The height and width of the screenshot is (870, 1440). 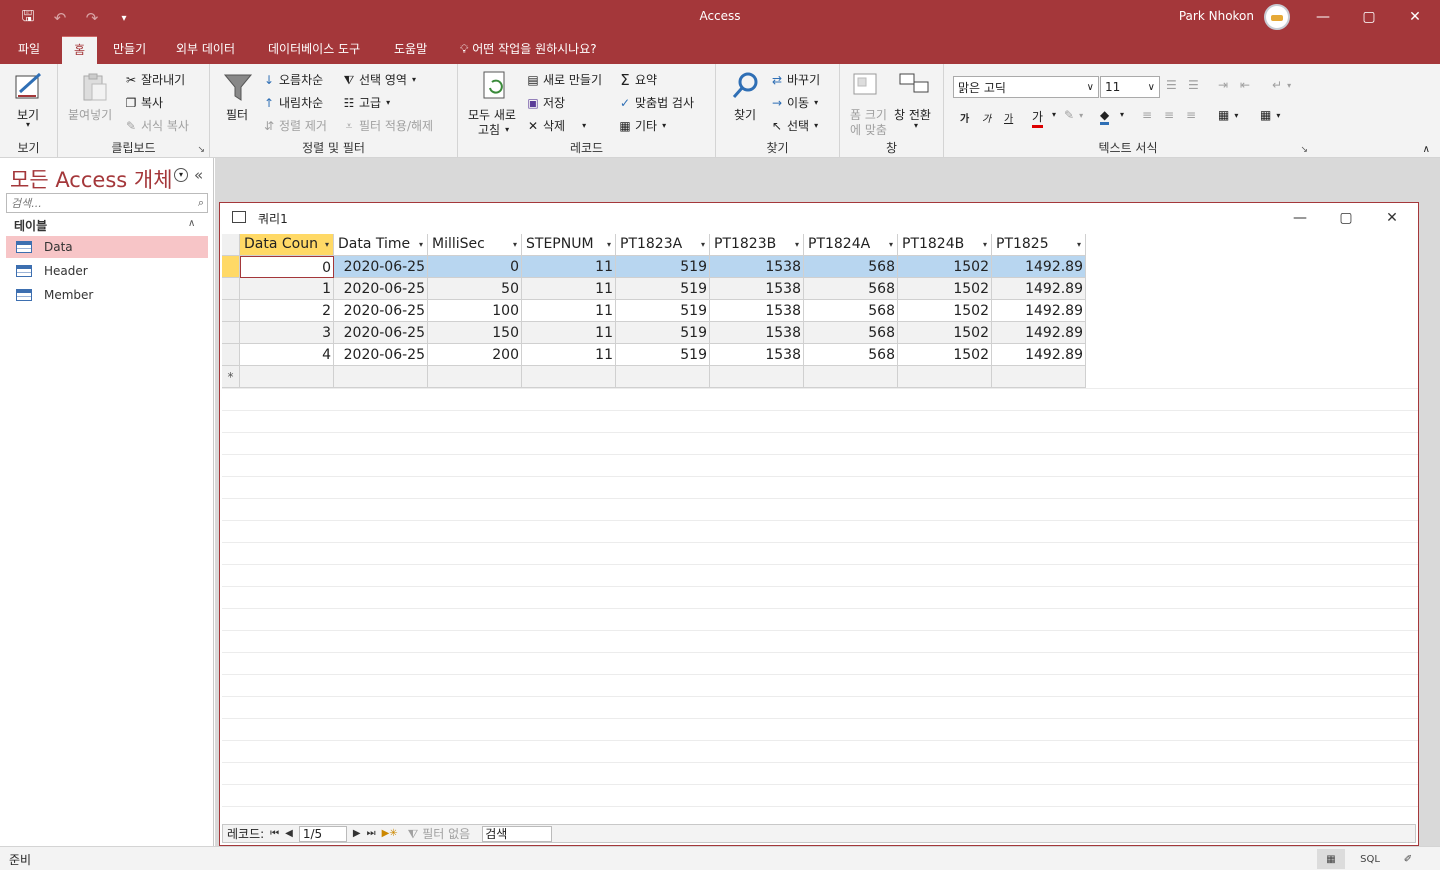 I want to click on sort-ascending-button: ↓ 오름차순, so click(x=292, y=79).